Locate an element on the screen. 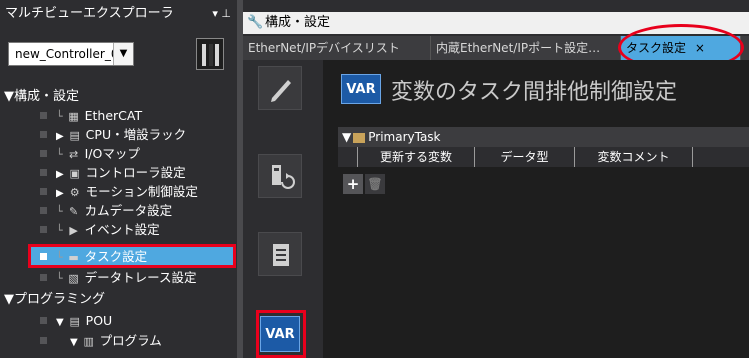 The width and height of the screenshot is (749, 358). io-refresh-button is located at coordinates (280, 176).